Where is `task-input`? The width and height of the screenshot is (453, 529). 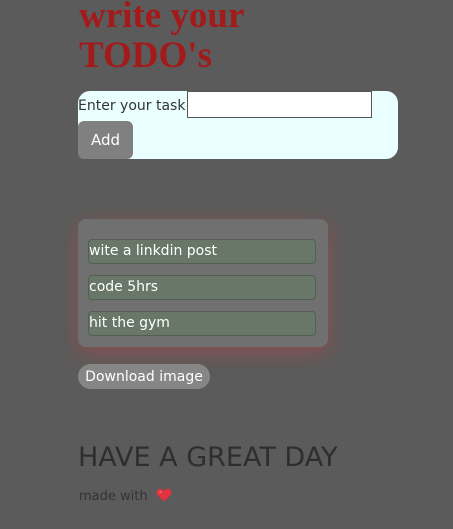
task-input is located at coordinates (279, 104).